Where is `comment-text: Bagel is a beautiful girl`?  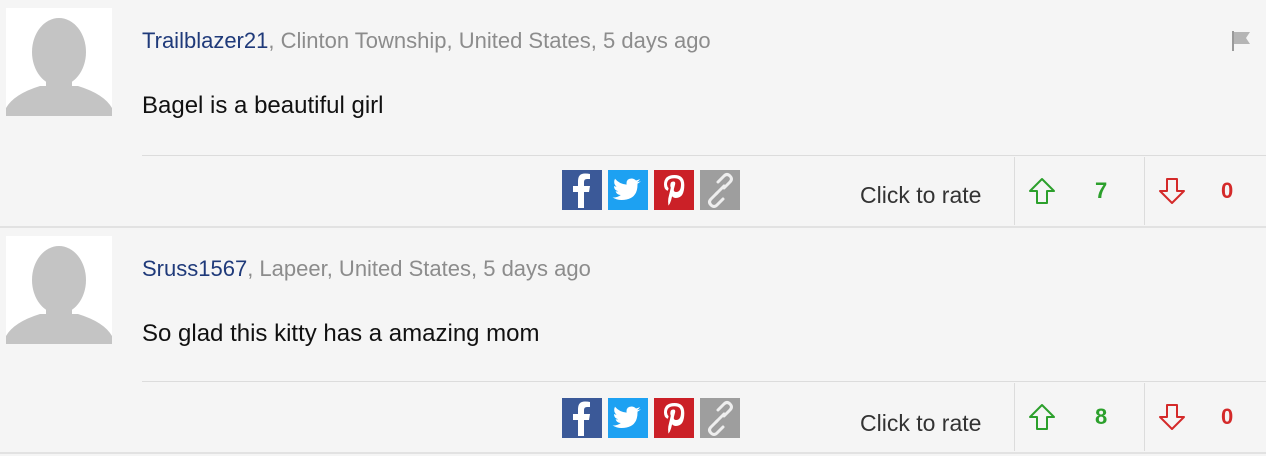
comment-text: Bagel is a beautiful girl is located at coordinates (263, 105).